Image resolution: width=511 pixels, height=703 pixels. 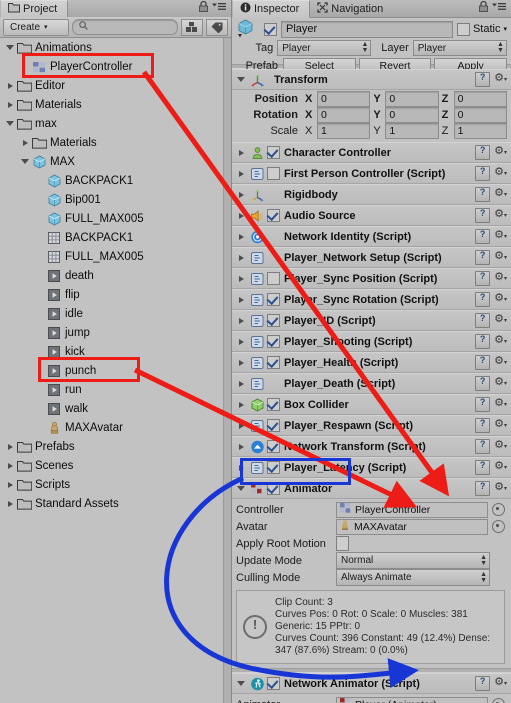 What do you see at coordinates (115, 199) in the screenshot?
I see `project-tree-item: Bip001` at bounding box center [115, 199].